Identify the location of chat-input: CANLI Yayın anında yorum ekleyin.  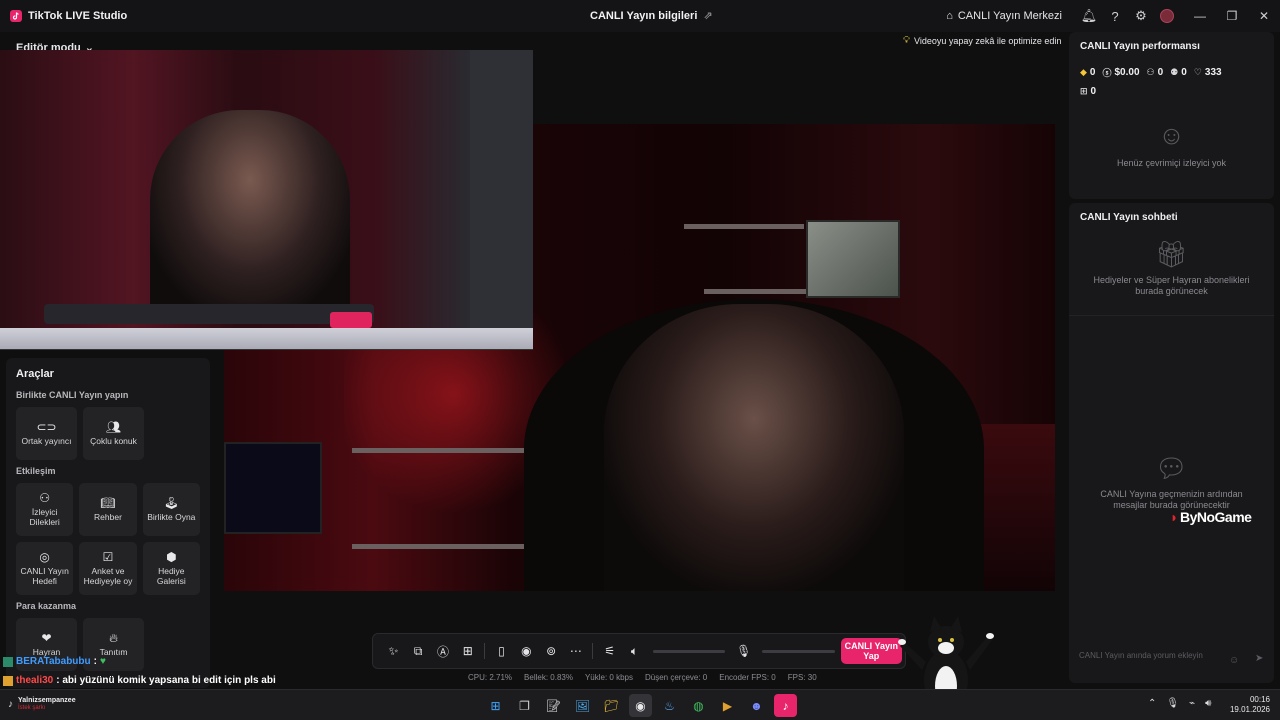
(1159, 655).